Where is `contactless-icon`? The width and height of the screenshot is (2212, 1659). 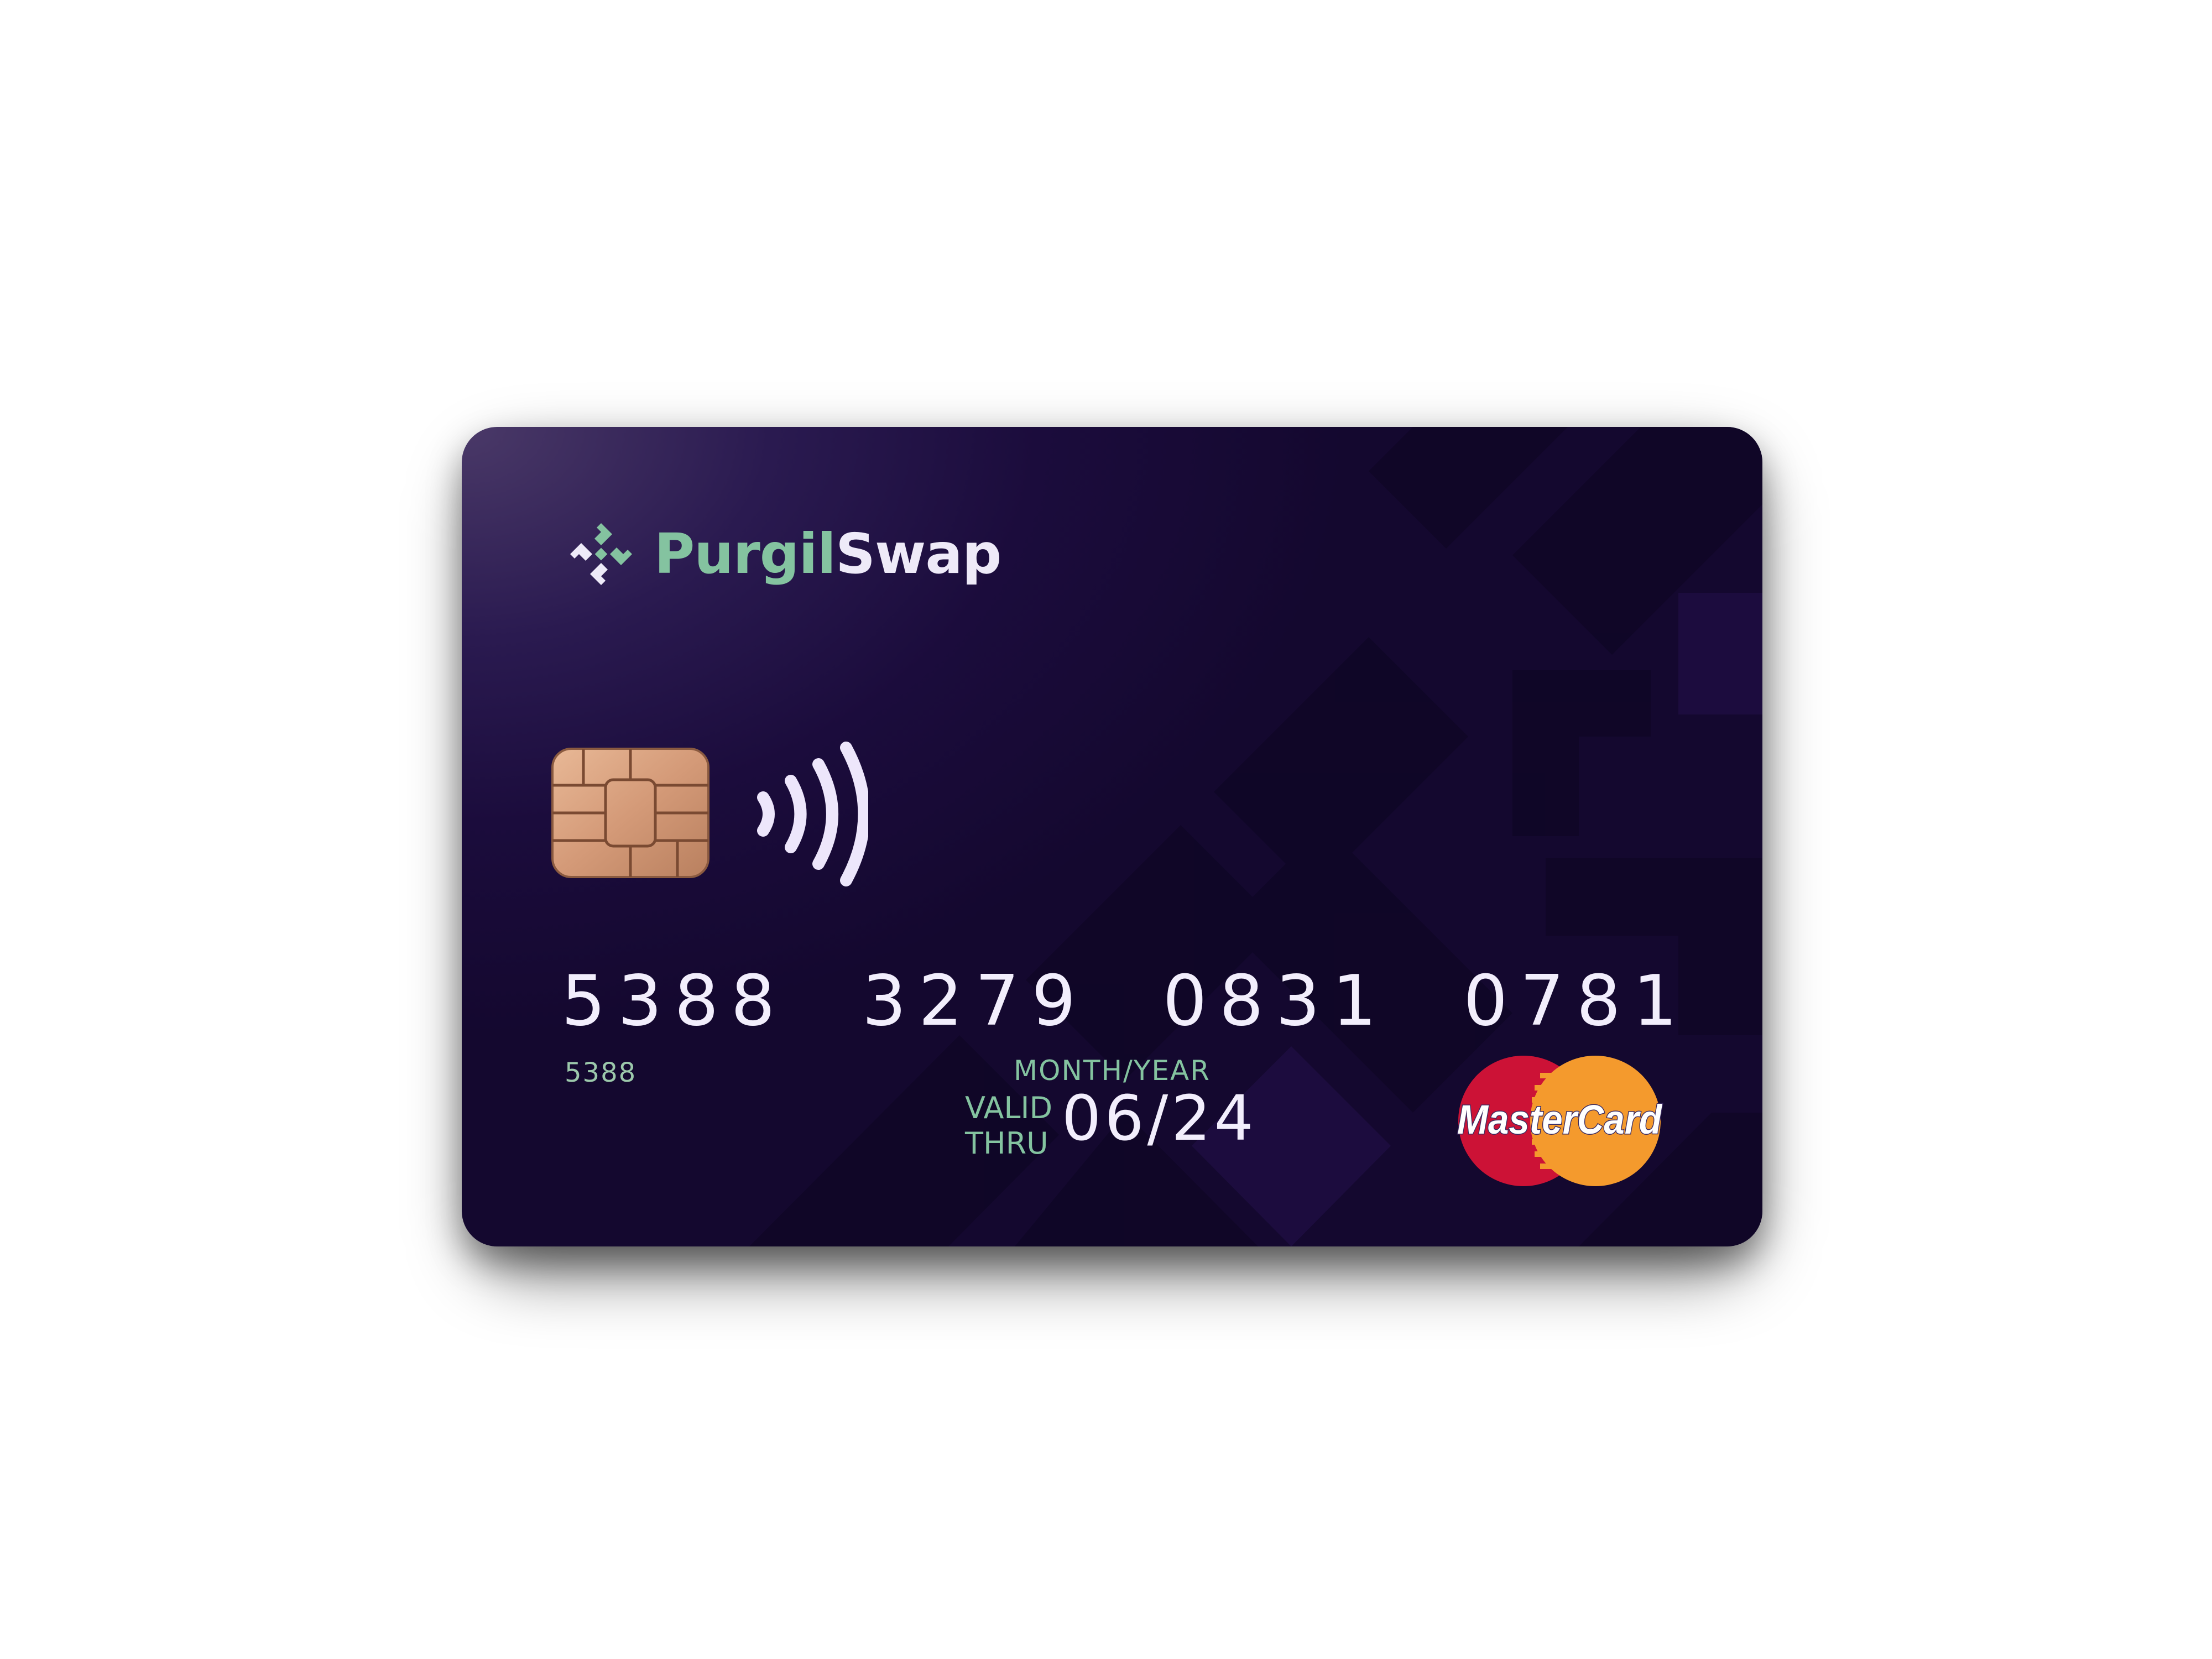 contactless-icon is located at coordinates (813, 814).